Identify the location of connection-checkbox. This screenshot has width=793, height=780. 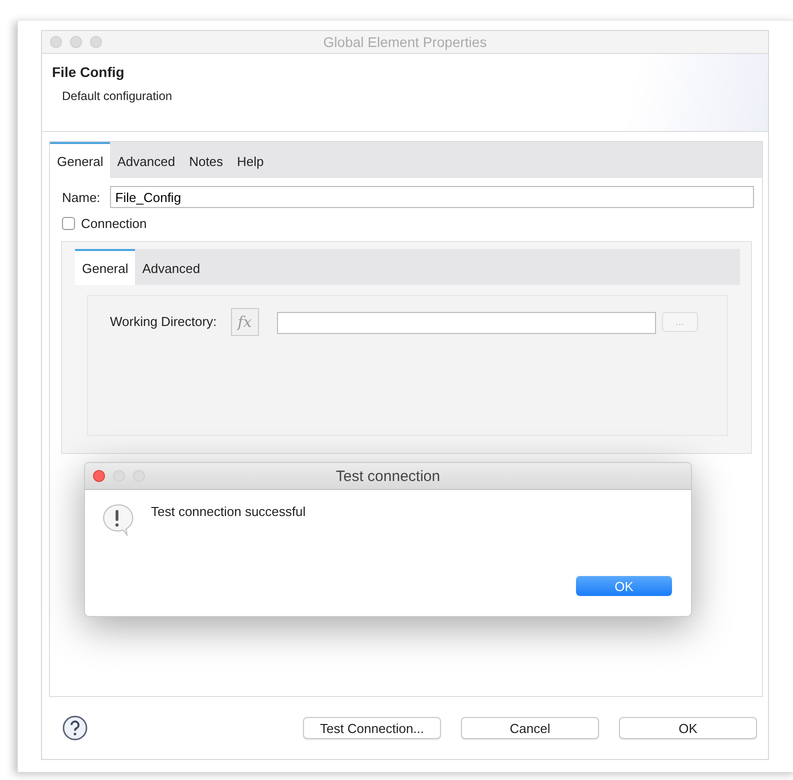
(68, 223).